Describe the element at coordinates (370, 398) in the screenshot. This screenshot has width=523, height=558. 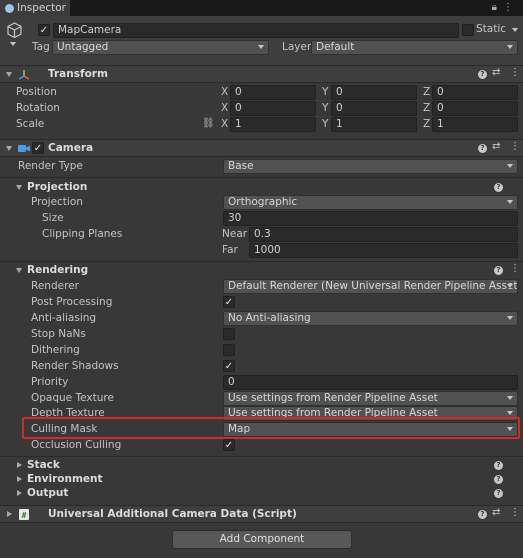
I see `opaque-texture-dropdown: Use settings from Render Pipeline Asset` at that location.